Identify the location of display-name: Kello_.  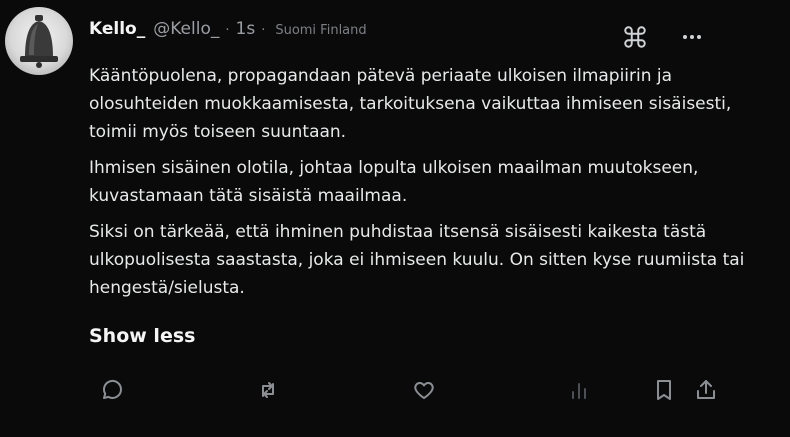
(117, 29).